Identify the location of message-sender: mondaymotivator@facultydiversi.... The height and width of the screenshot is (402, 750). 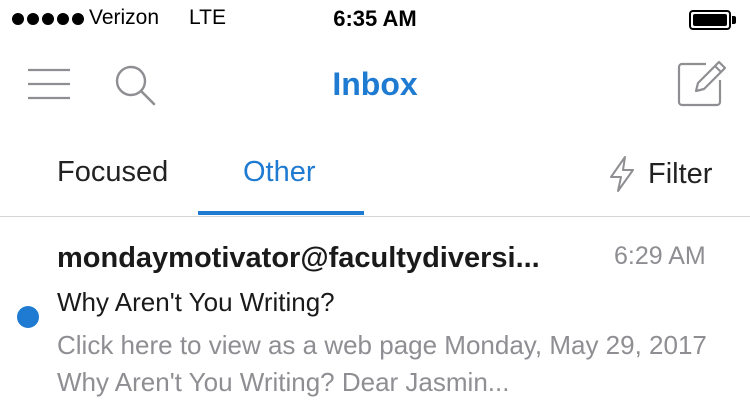
(298, 258).